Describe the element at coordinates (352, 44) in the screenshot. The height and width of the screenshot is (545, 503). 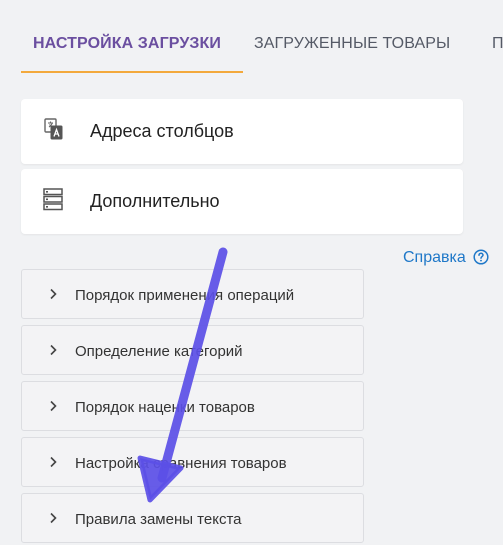
I see `tab-uploaded-products: ЗАГРУЖЕННЫЕ ТОВАРЫ` at that location.